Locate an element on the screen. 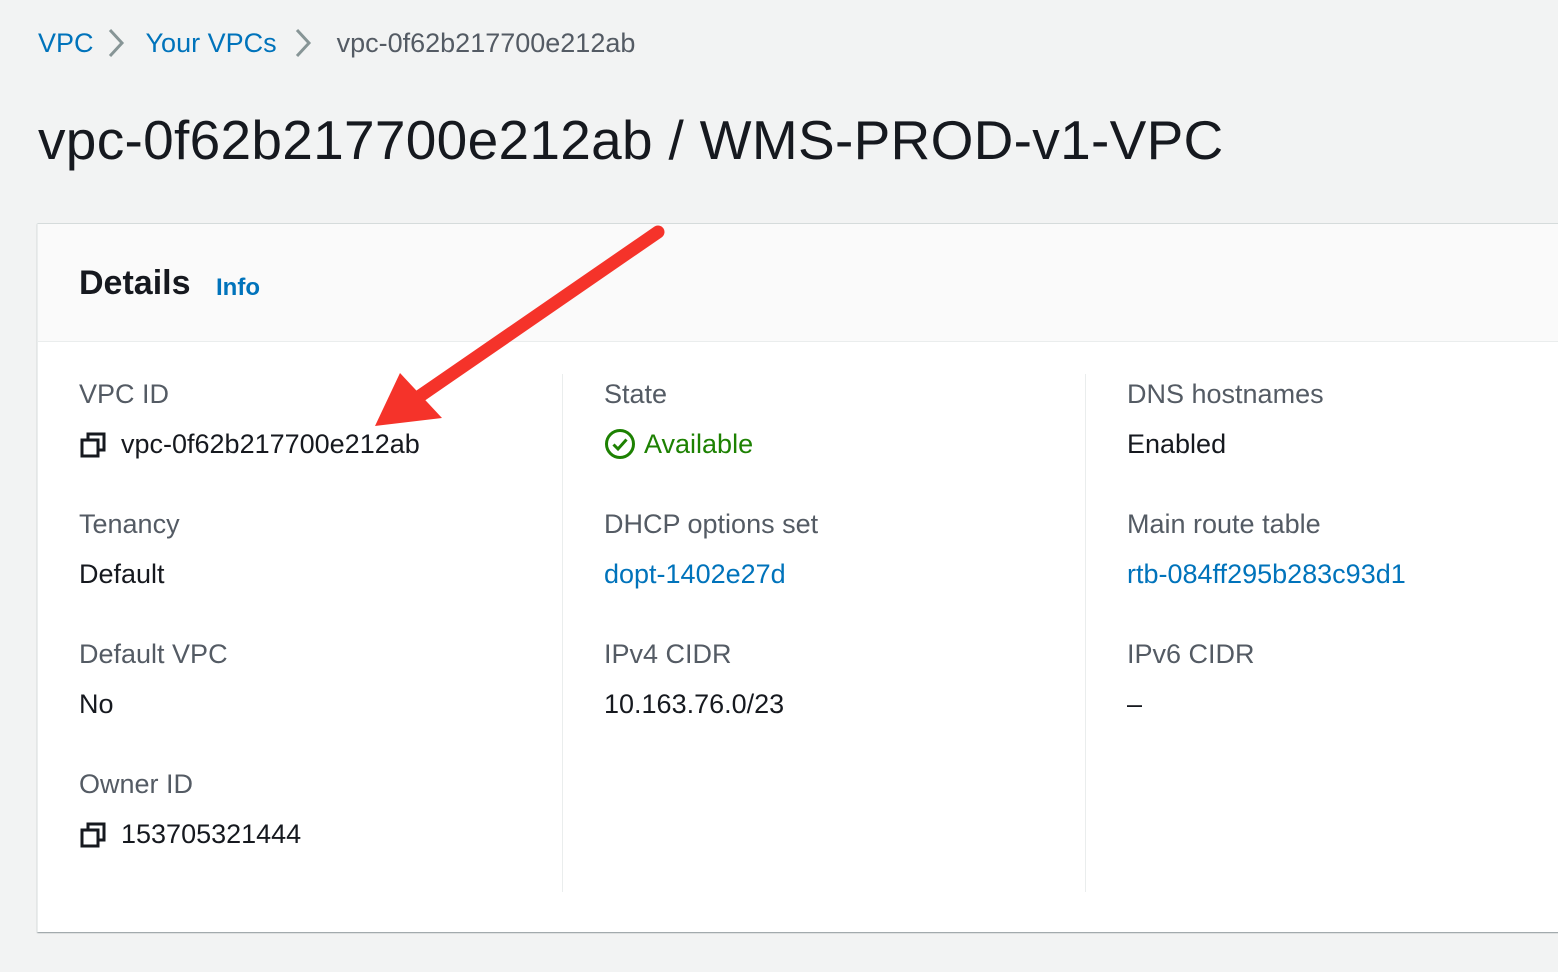 The height and width of the screenshot is (972, 1558). ipv4-cidr-value: 10.163.76.0/23 is located at coordinates (694, 704).